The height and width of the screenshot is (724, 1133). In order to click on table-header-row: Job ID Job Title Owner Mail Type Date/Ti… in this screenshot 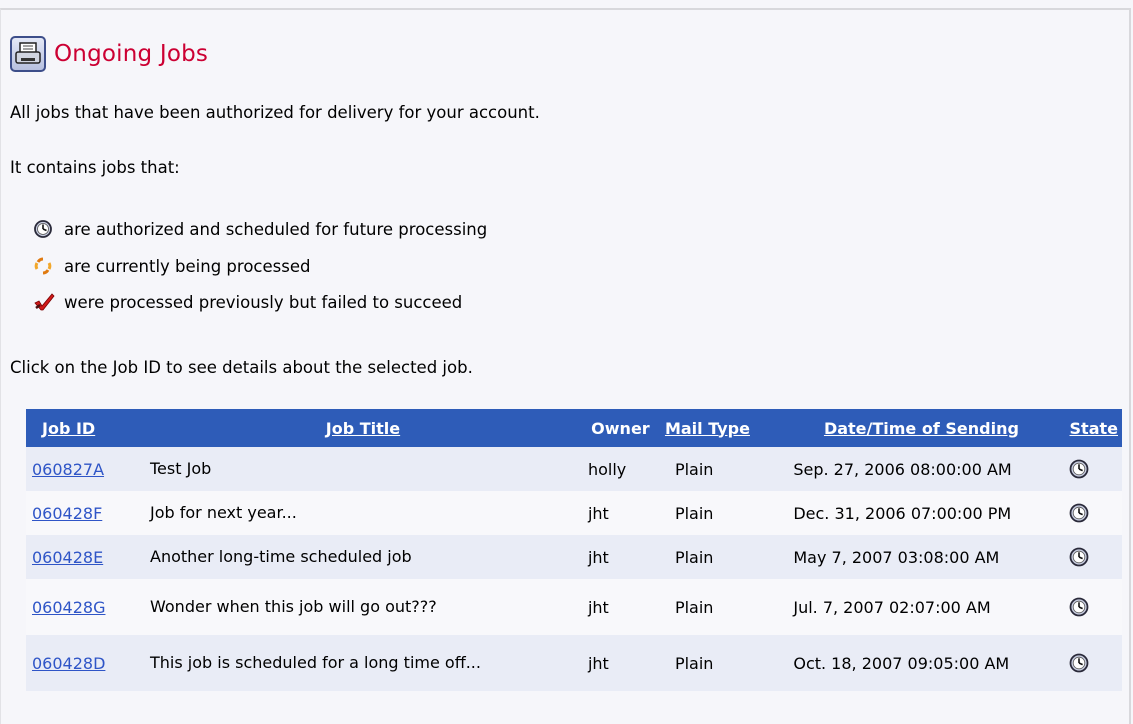, I will do `click(574, 428)`.